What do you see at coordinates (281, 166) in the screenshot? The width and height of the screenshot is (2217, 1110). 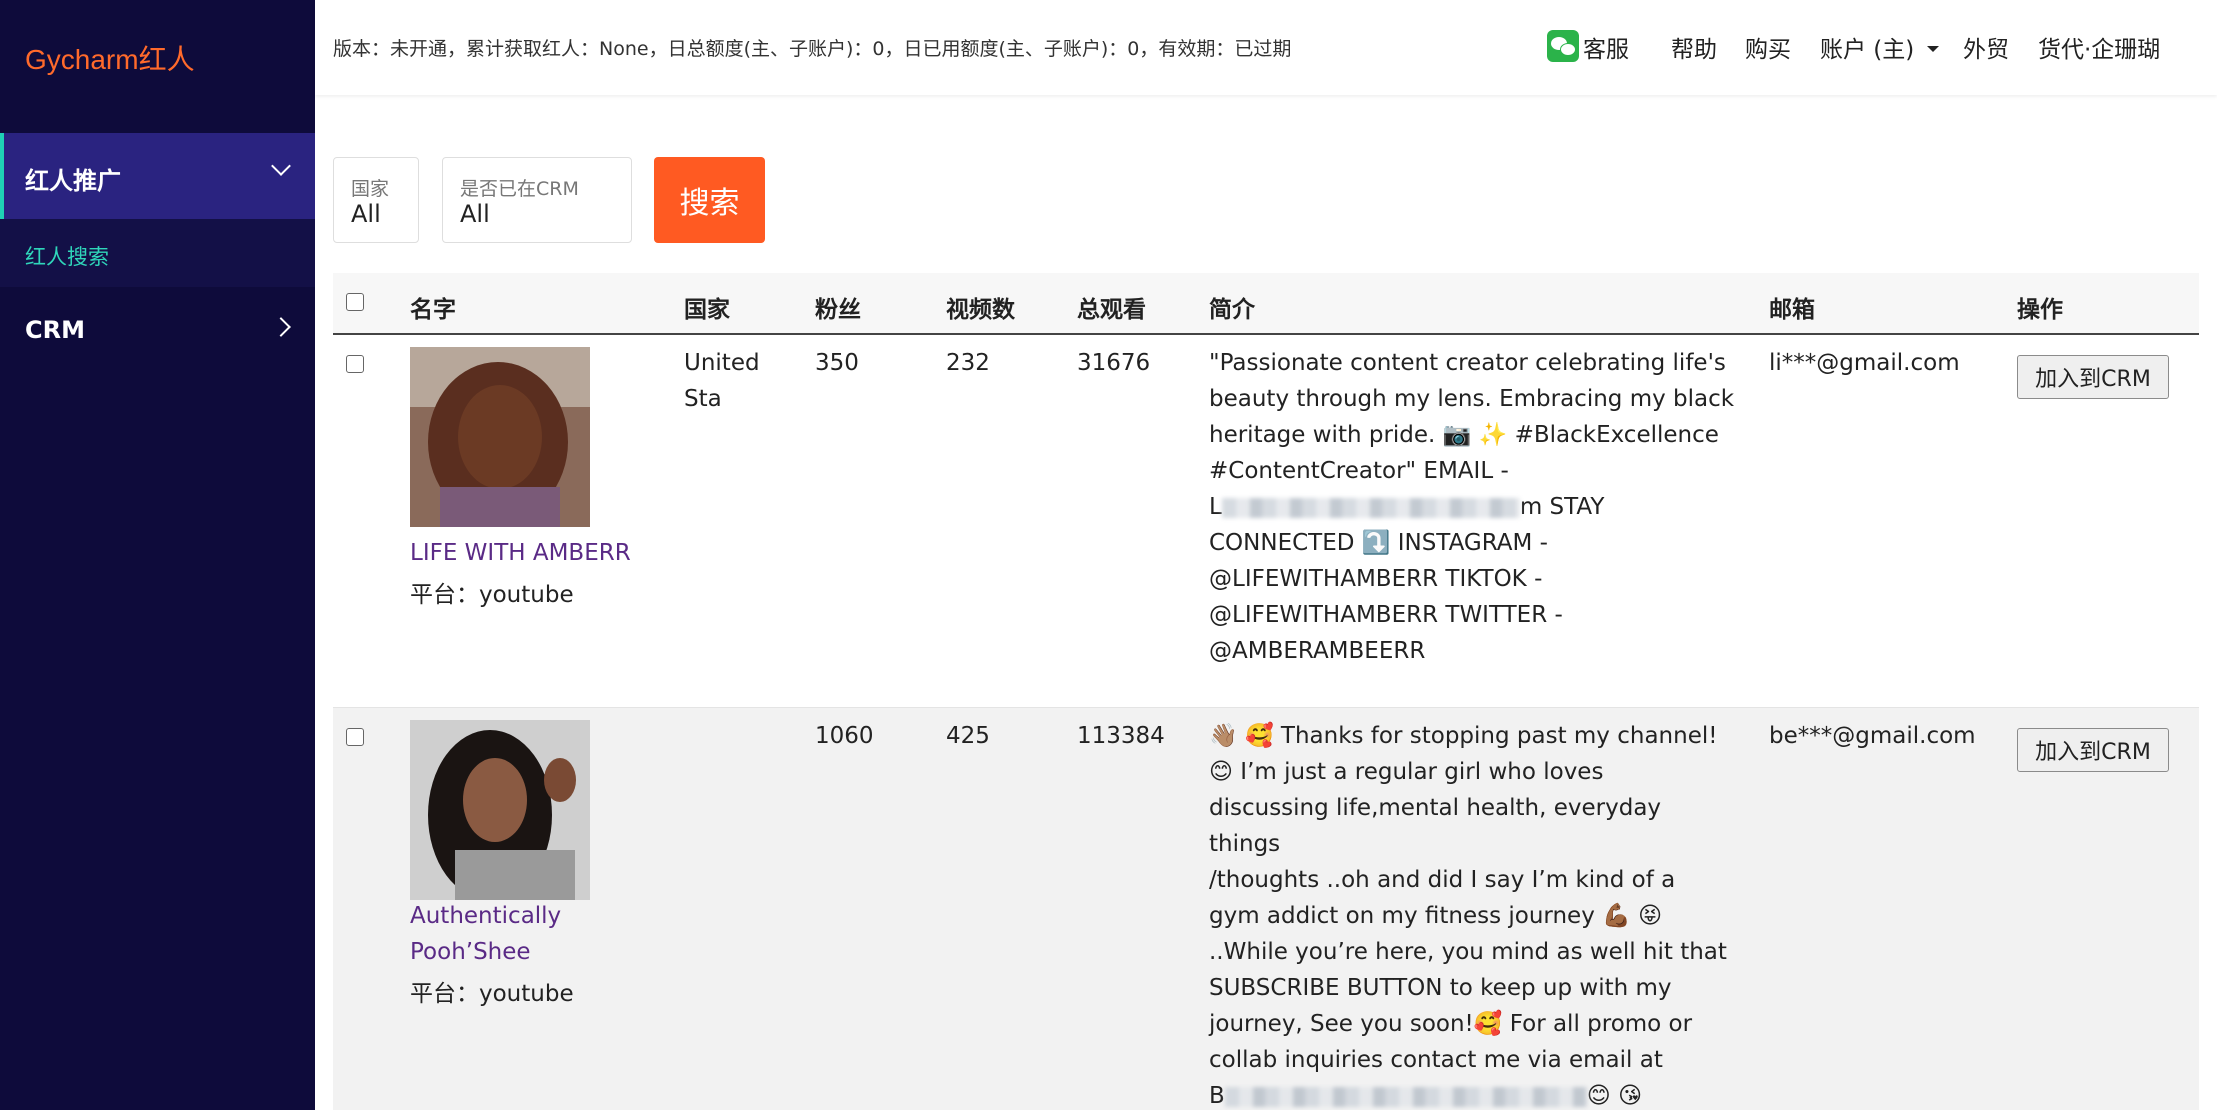 I see `chevron-down-icon` at bounding box center [281, 166].